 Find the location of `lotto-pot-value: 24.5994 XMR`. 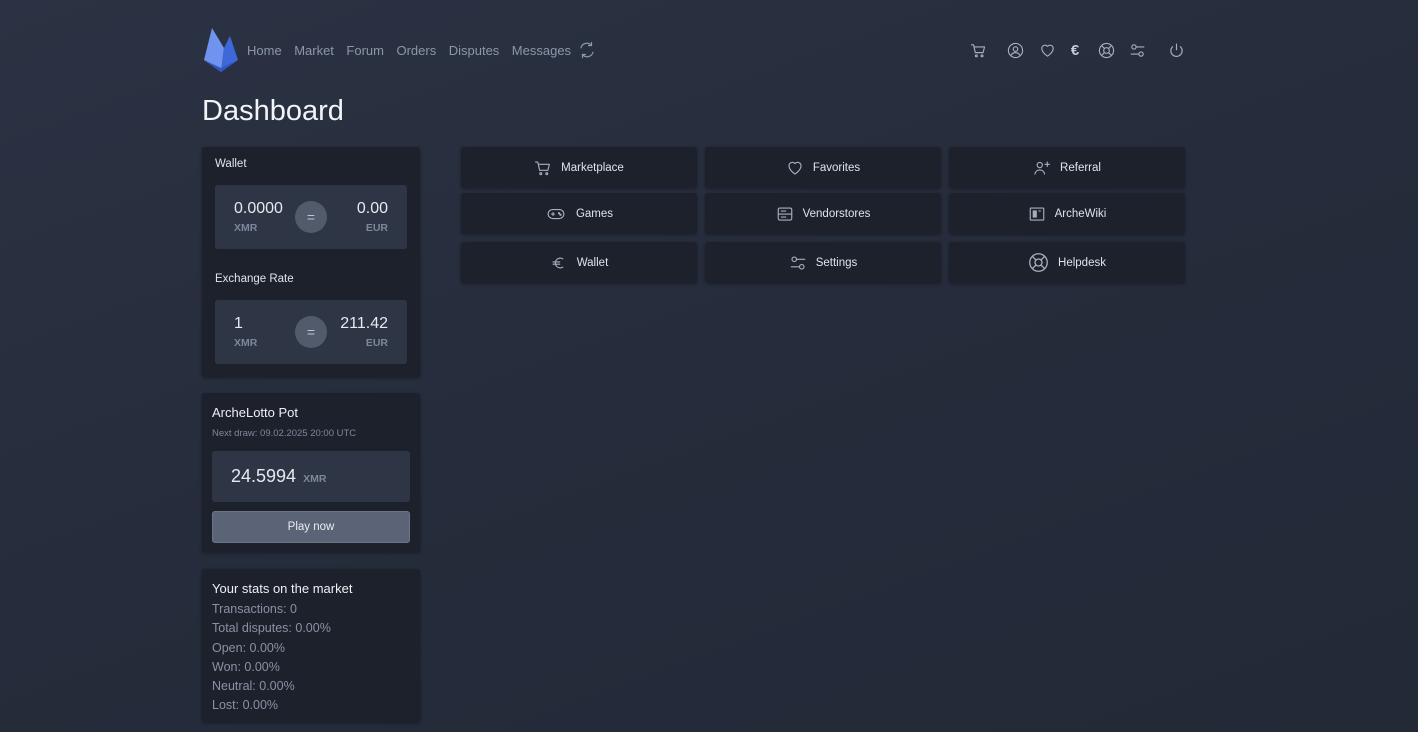

lotto-pot-value: 24.5994 XMR is located at coordinates (278, 476).